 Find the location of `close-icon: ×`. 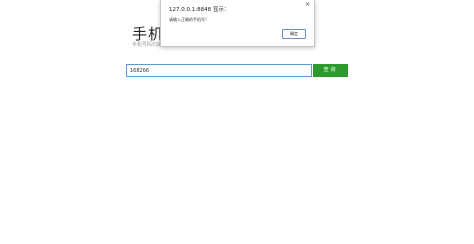

close-icon: × is located at coordinates (307, 5).